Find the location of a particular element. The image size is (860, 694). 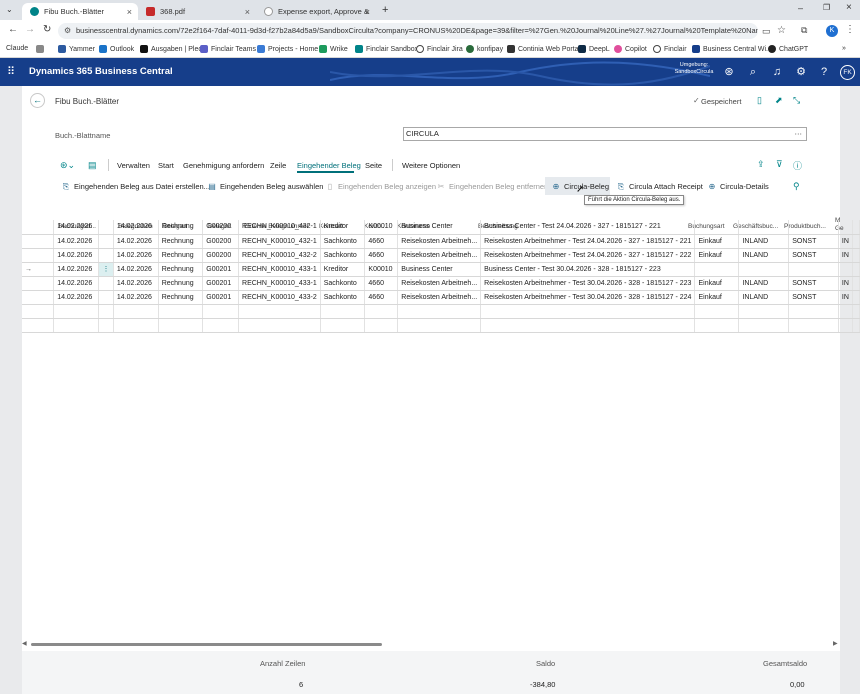

tab-start: Start is located at coordinates (166, 165).